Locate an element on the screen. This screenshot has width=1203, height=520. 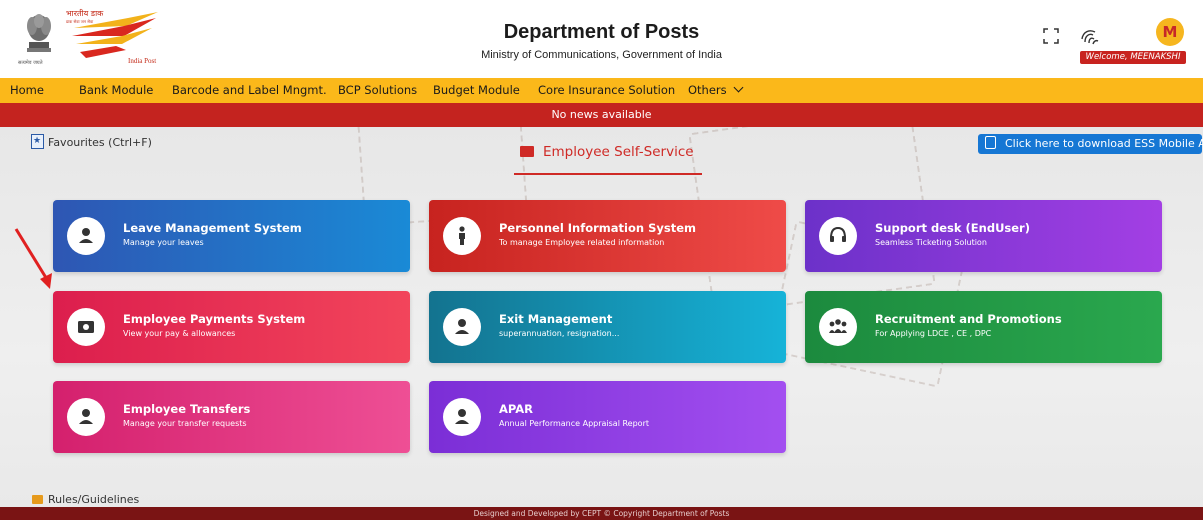
ess-heading-label: Employee Self-Service is located at coordinates (618, 152).